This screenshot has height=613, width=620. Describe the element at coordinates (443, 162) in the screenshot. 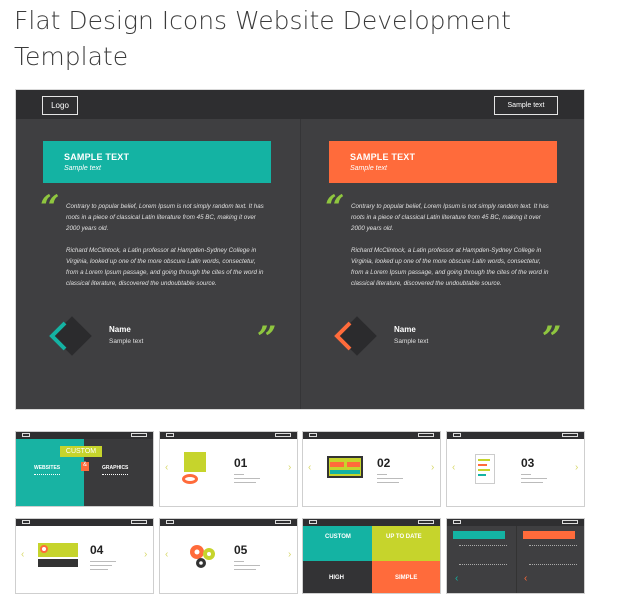

I see `banner-orange: SAMPLE TEXT Sample text` at that location.